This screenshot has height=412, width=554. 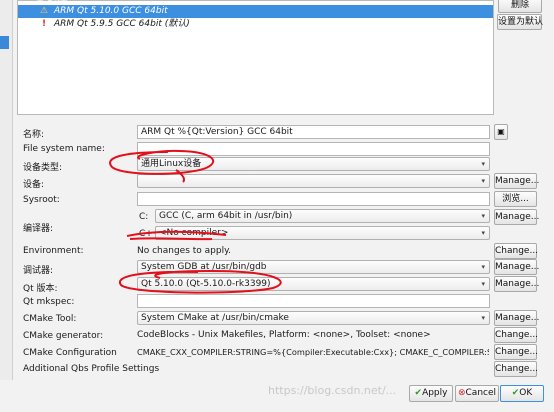 What do you see at coordinates (180, 176) in the screenshot?
I see `annotation-mark-device-type` at bounding box center [180, 176].